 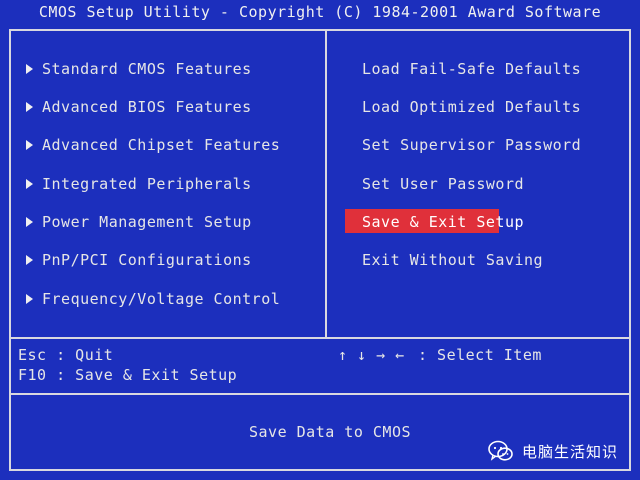 I want to click on menu-item-standard-cmos-features: Standard CMOS Features, so click(x=146, y=71).